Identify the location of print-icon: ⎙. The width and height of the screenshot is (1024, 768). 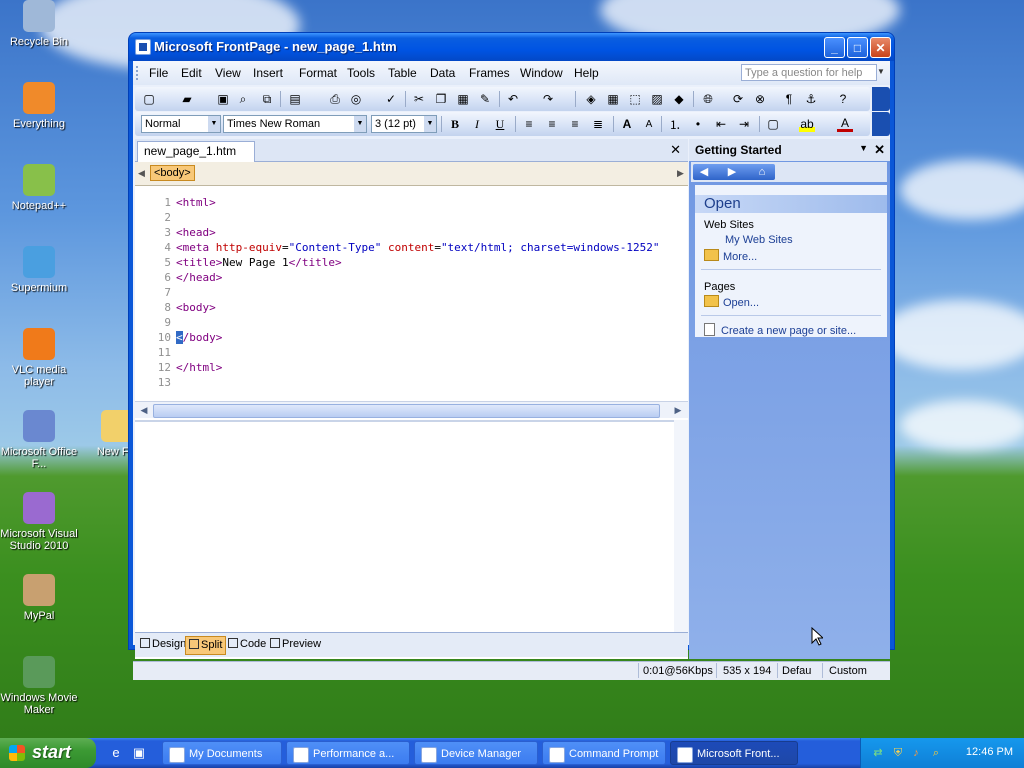
(335, 99).